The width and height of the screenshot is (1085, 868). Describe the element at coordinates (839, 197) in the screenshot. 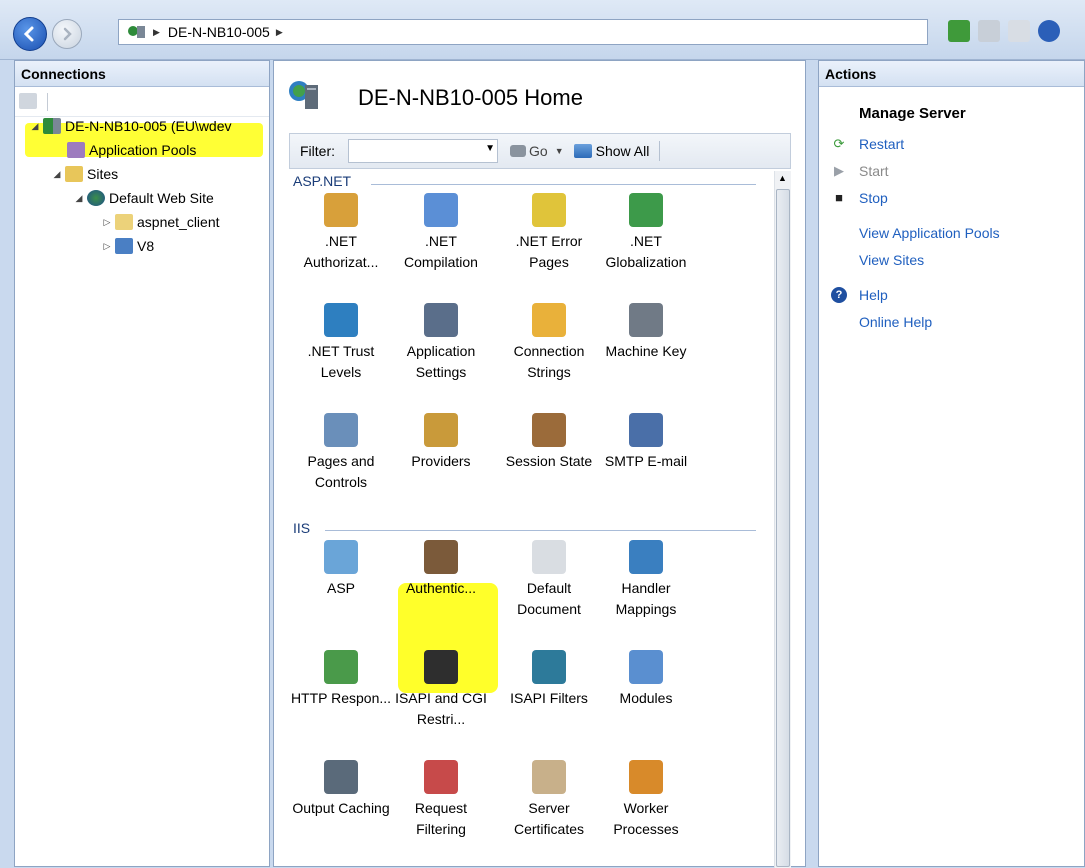

I see `stop-icon: ■` at that location.